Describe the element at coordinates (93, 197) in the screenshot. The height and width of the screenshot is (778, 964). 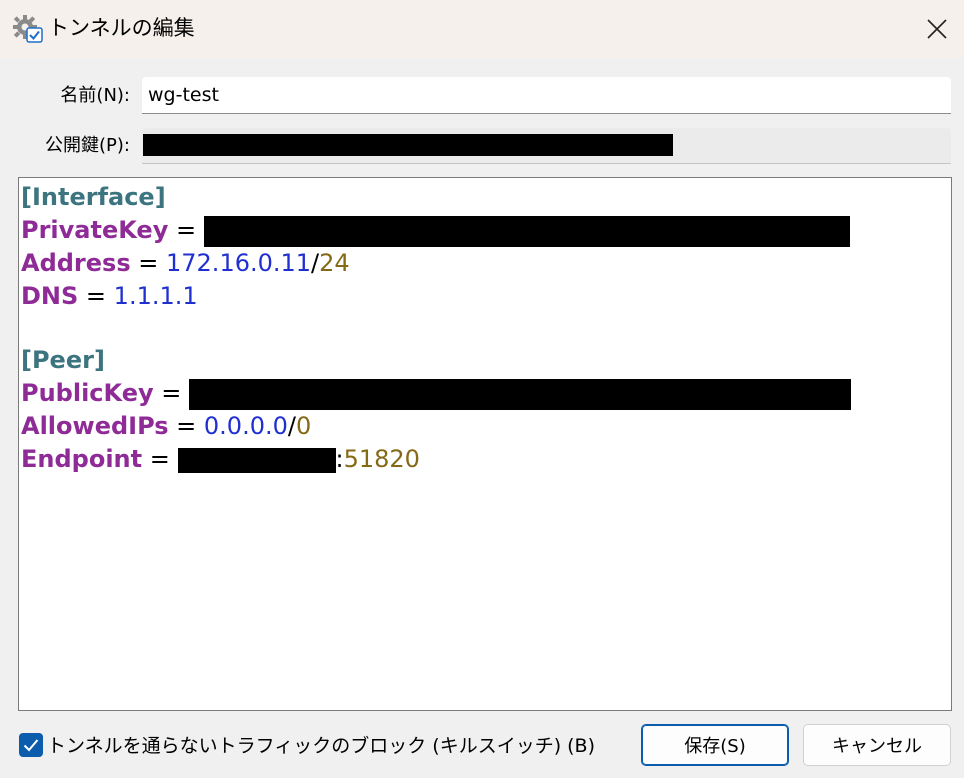
I see `interface-section-header: [Interface]` at that location.